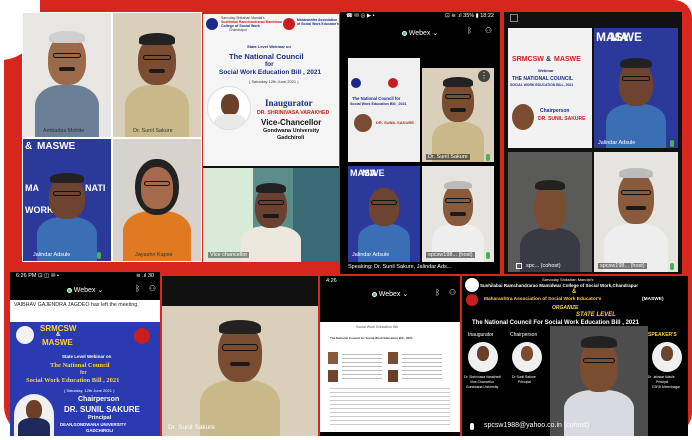 The image size is (692, 440). I want to click on speaker-city: Gadchiroli, so click(291, 138).